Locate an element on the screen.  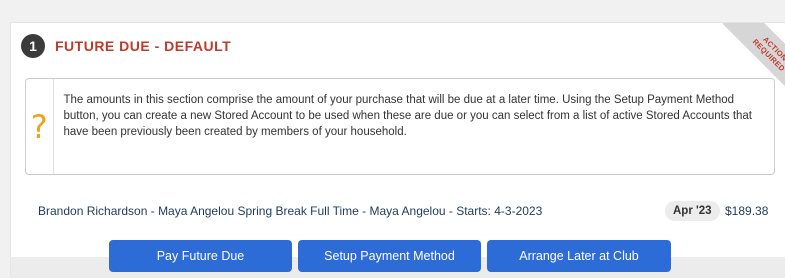
pay-future-due-button: Pay Future Due is located at coordinates (200, 256).